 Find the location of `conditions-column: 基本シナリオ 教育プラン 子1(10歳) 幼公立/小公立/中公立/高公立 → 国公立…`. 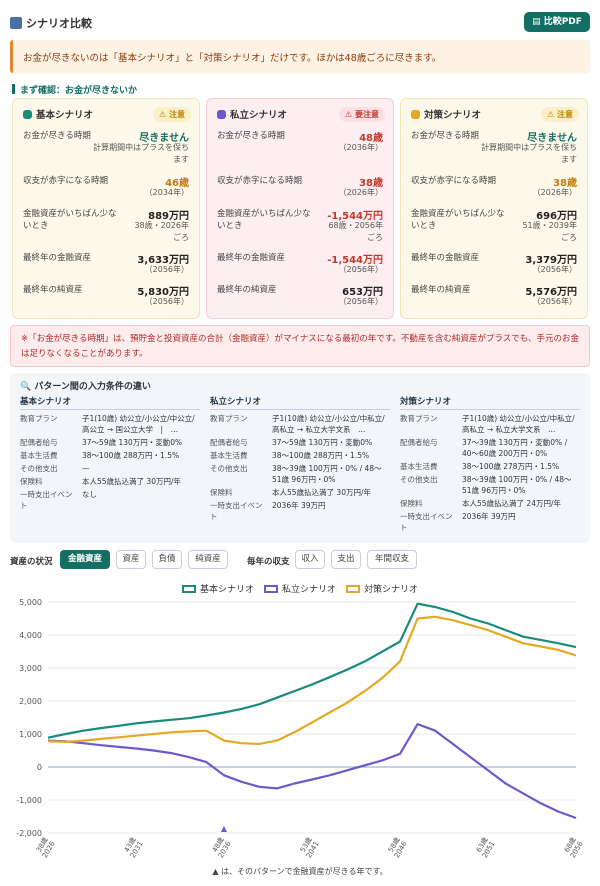

conditions-column: 基本シナリオ 教育プラン 子1(10歳) 幼公立/小公立/中公立/高公立 → 国公立… is located at coordinates (110, 452).